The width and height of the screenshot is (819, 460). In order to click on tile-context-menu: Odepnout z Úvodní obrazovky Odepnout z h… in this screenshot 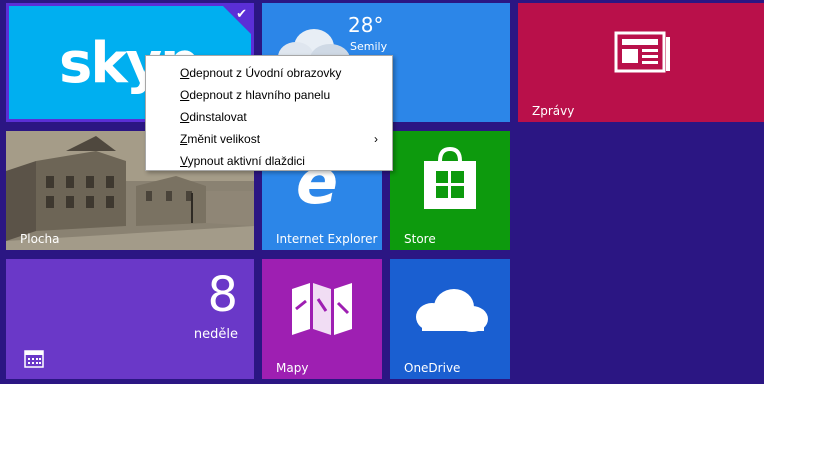, I will do `click(269, 113)`.